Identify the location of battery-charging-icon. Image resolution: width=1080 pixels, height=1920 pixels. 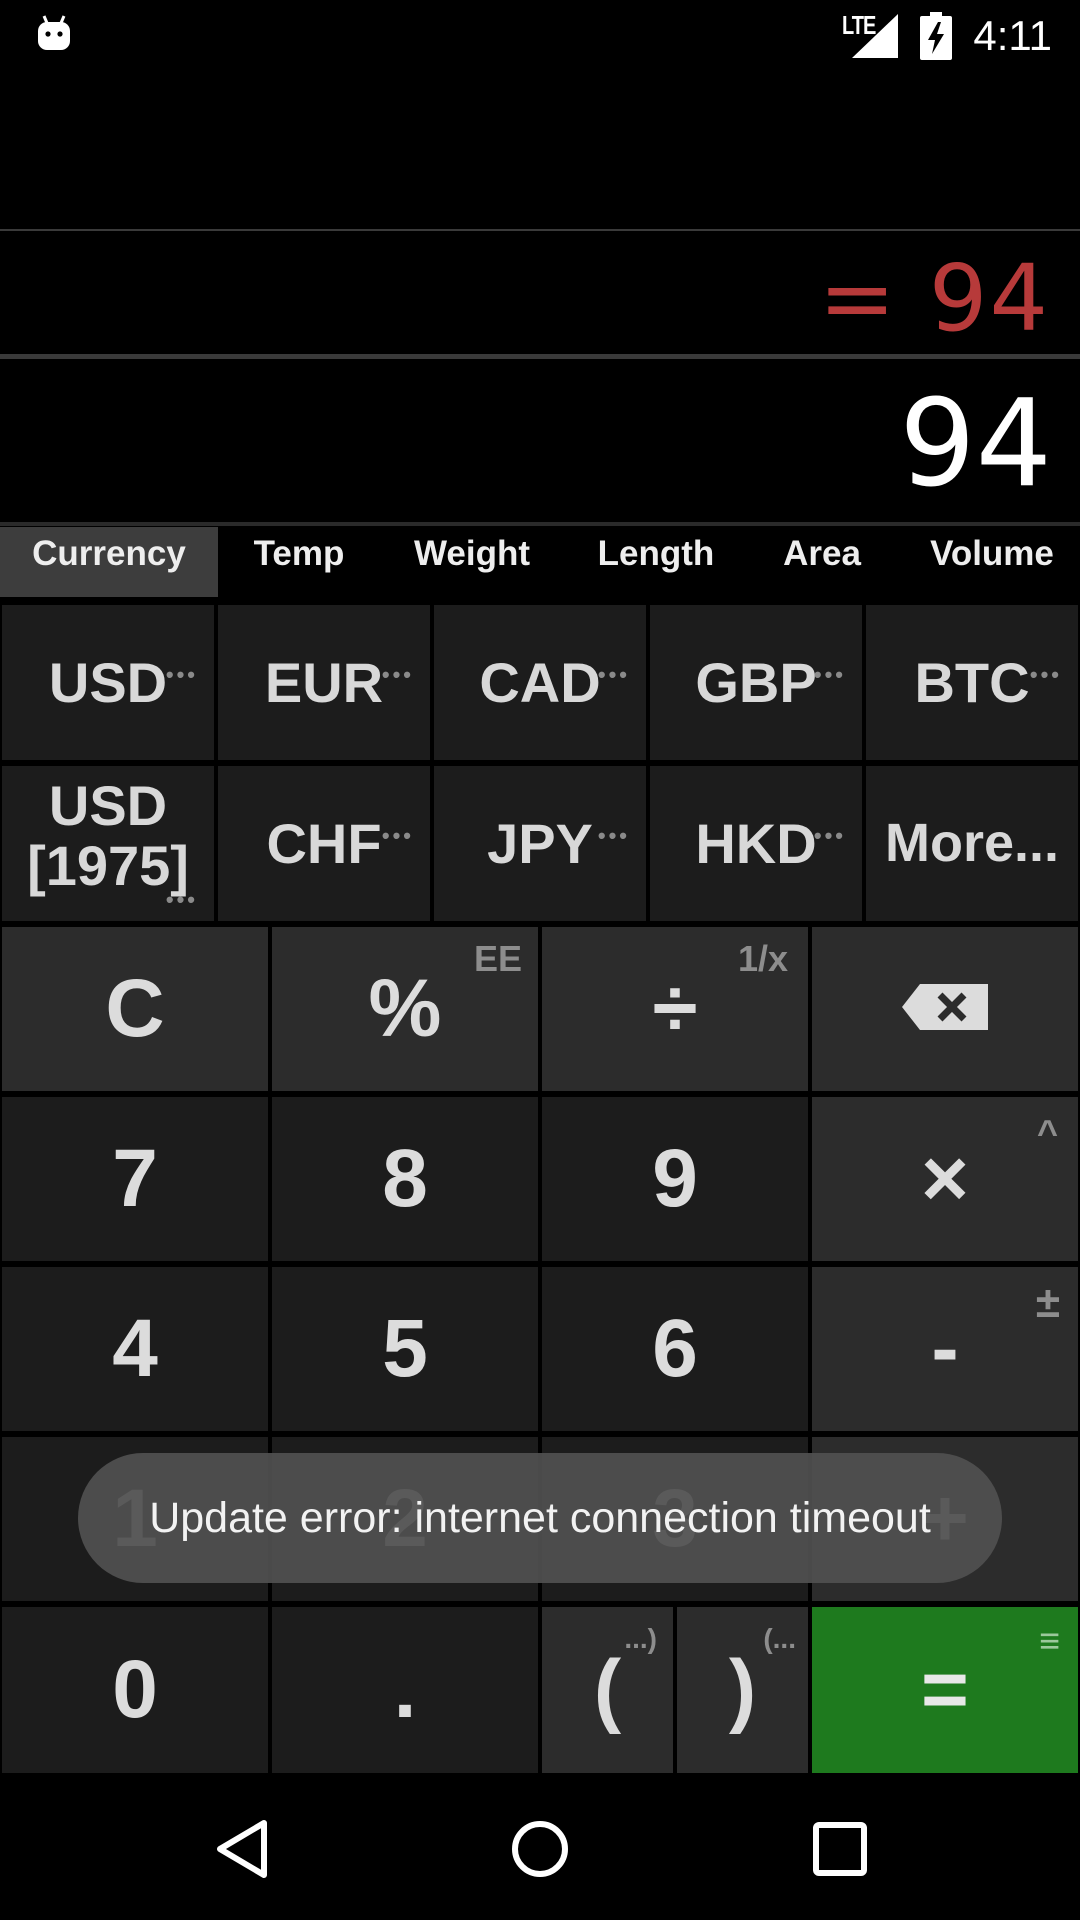
(936, 36).